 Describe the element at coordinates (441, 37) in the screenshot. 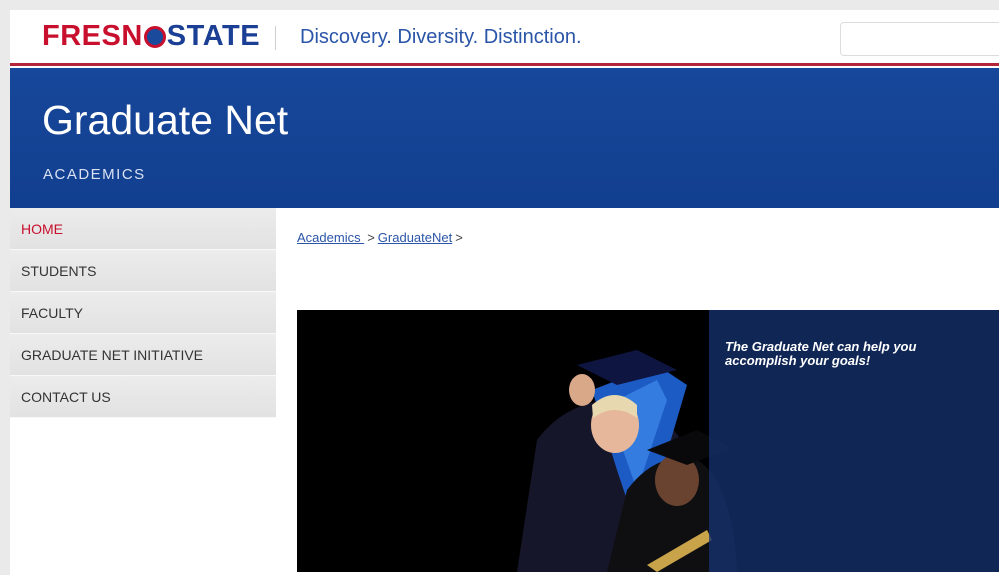

I see `tagline: Discovery. Diversity. Distinction.` at that location.